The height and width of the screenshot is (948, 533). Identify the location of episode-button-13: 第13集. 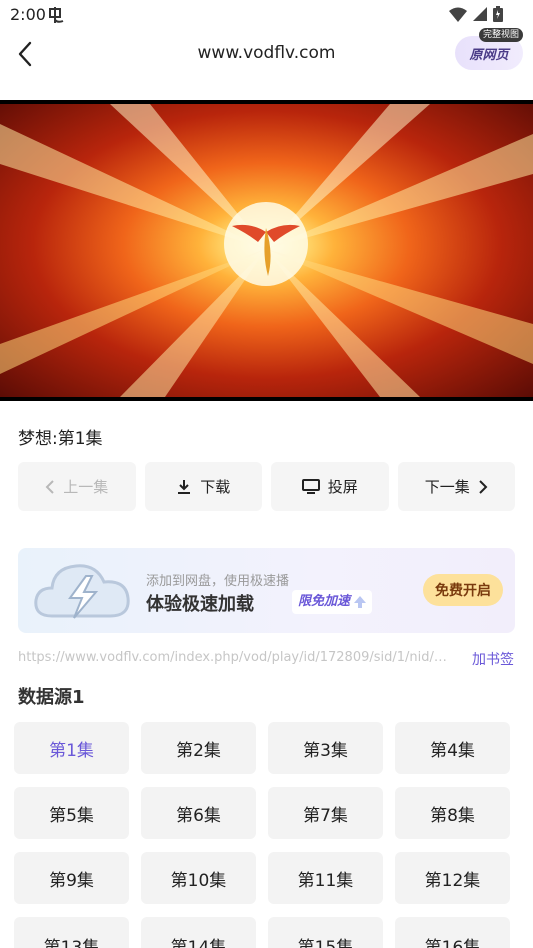
(71, 932).